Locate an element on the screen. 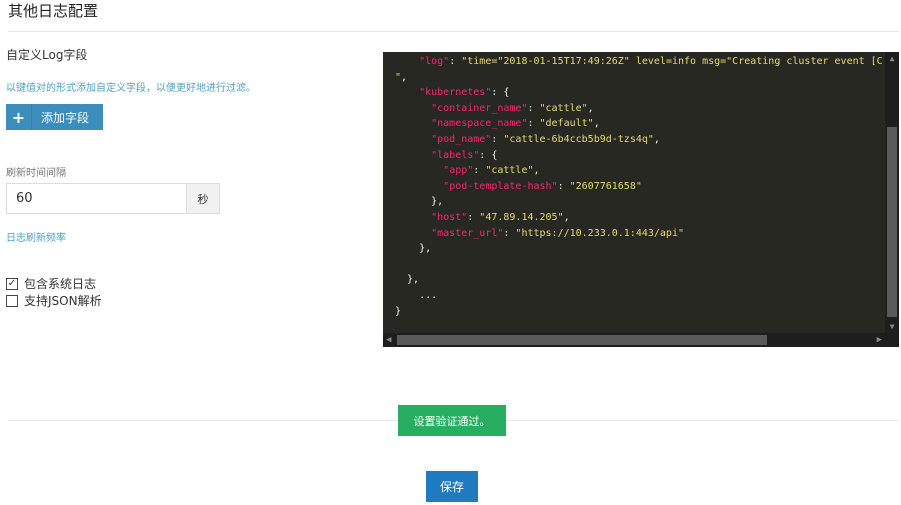 This screenshot has height=505, width=901. option-label: 包含系统日志 is located at coordinates (60, 284).